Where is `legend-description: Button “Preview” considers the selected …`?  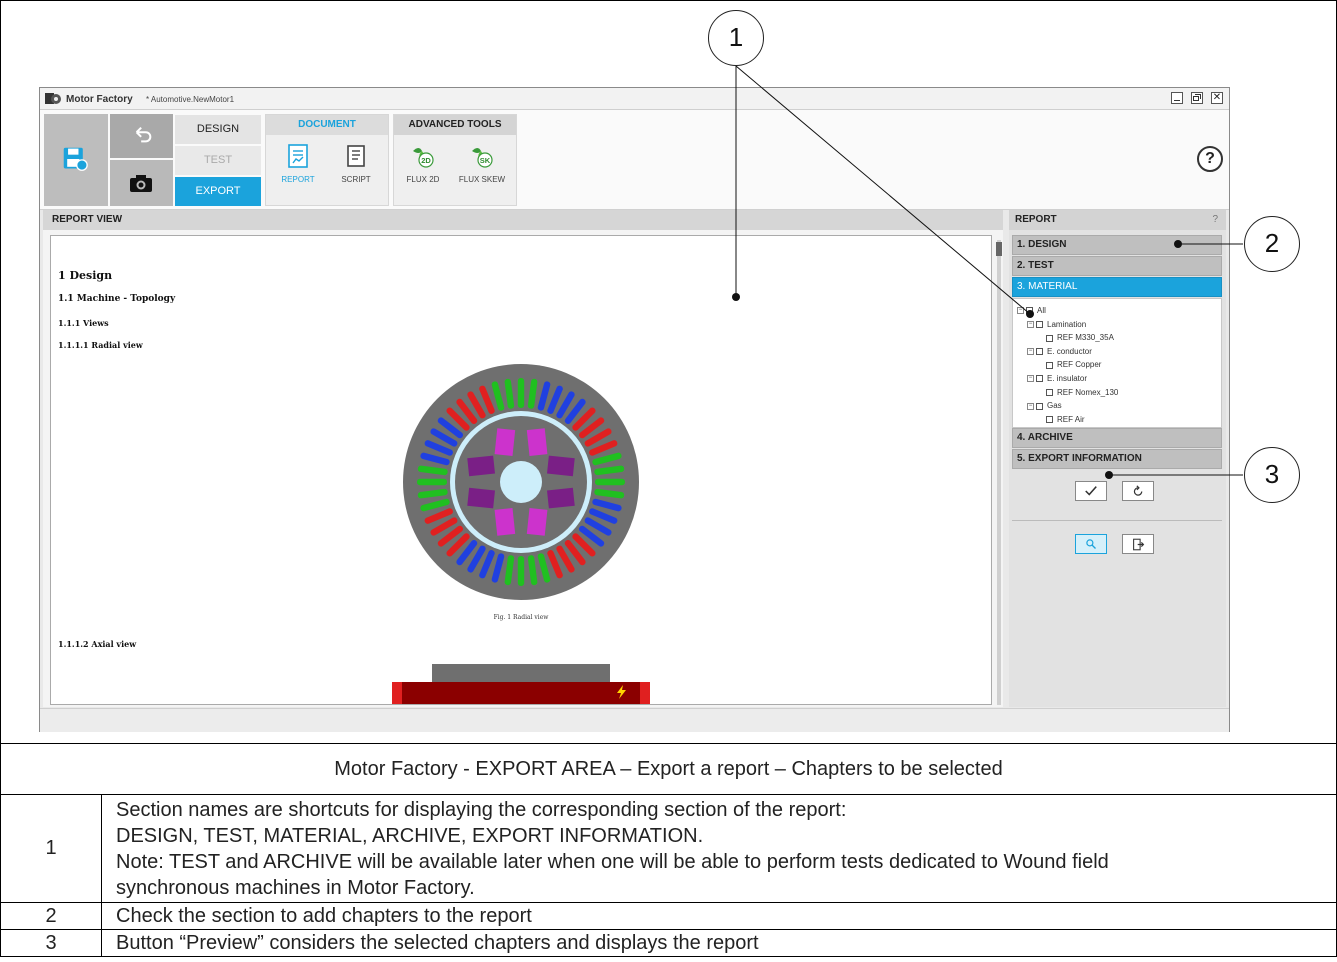 legend-description: Button “Preview” considers the selected … is located at coordinates (719, 943).